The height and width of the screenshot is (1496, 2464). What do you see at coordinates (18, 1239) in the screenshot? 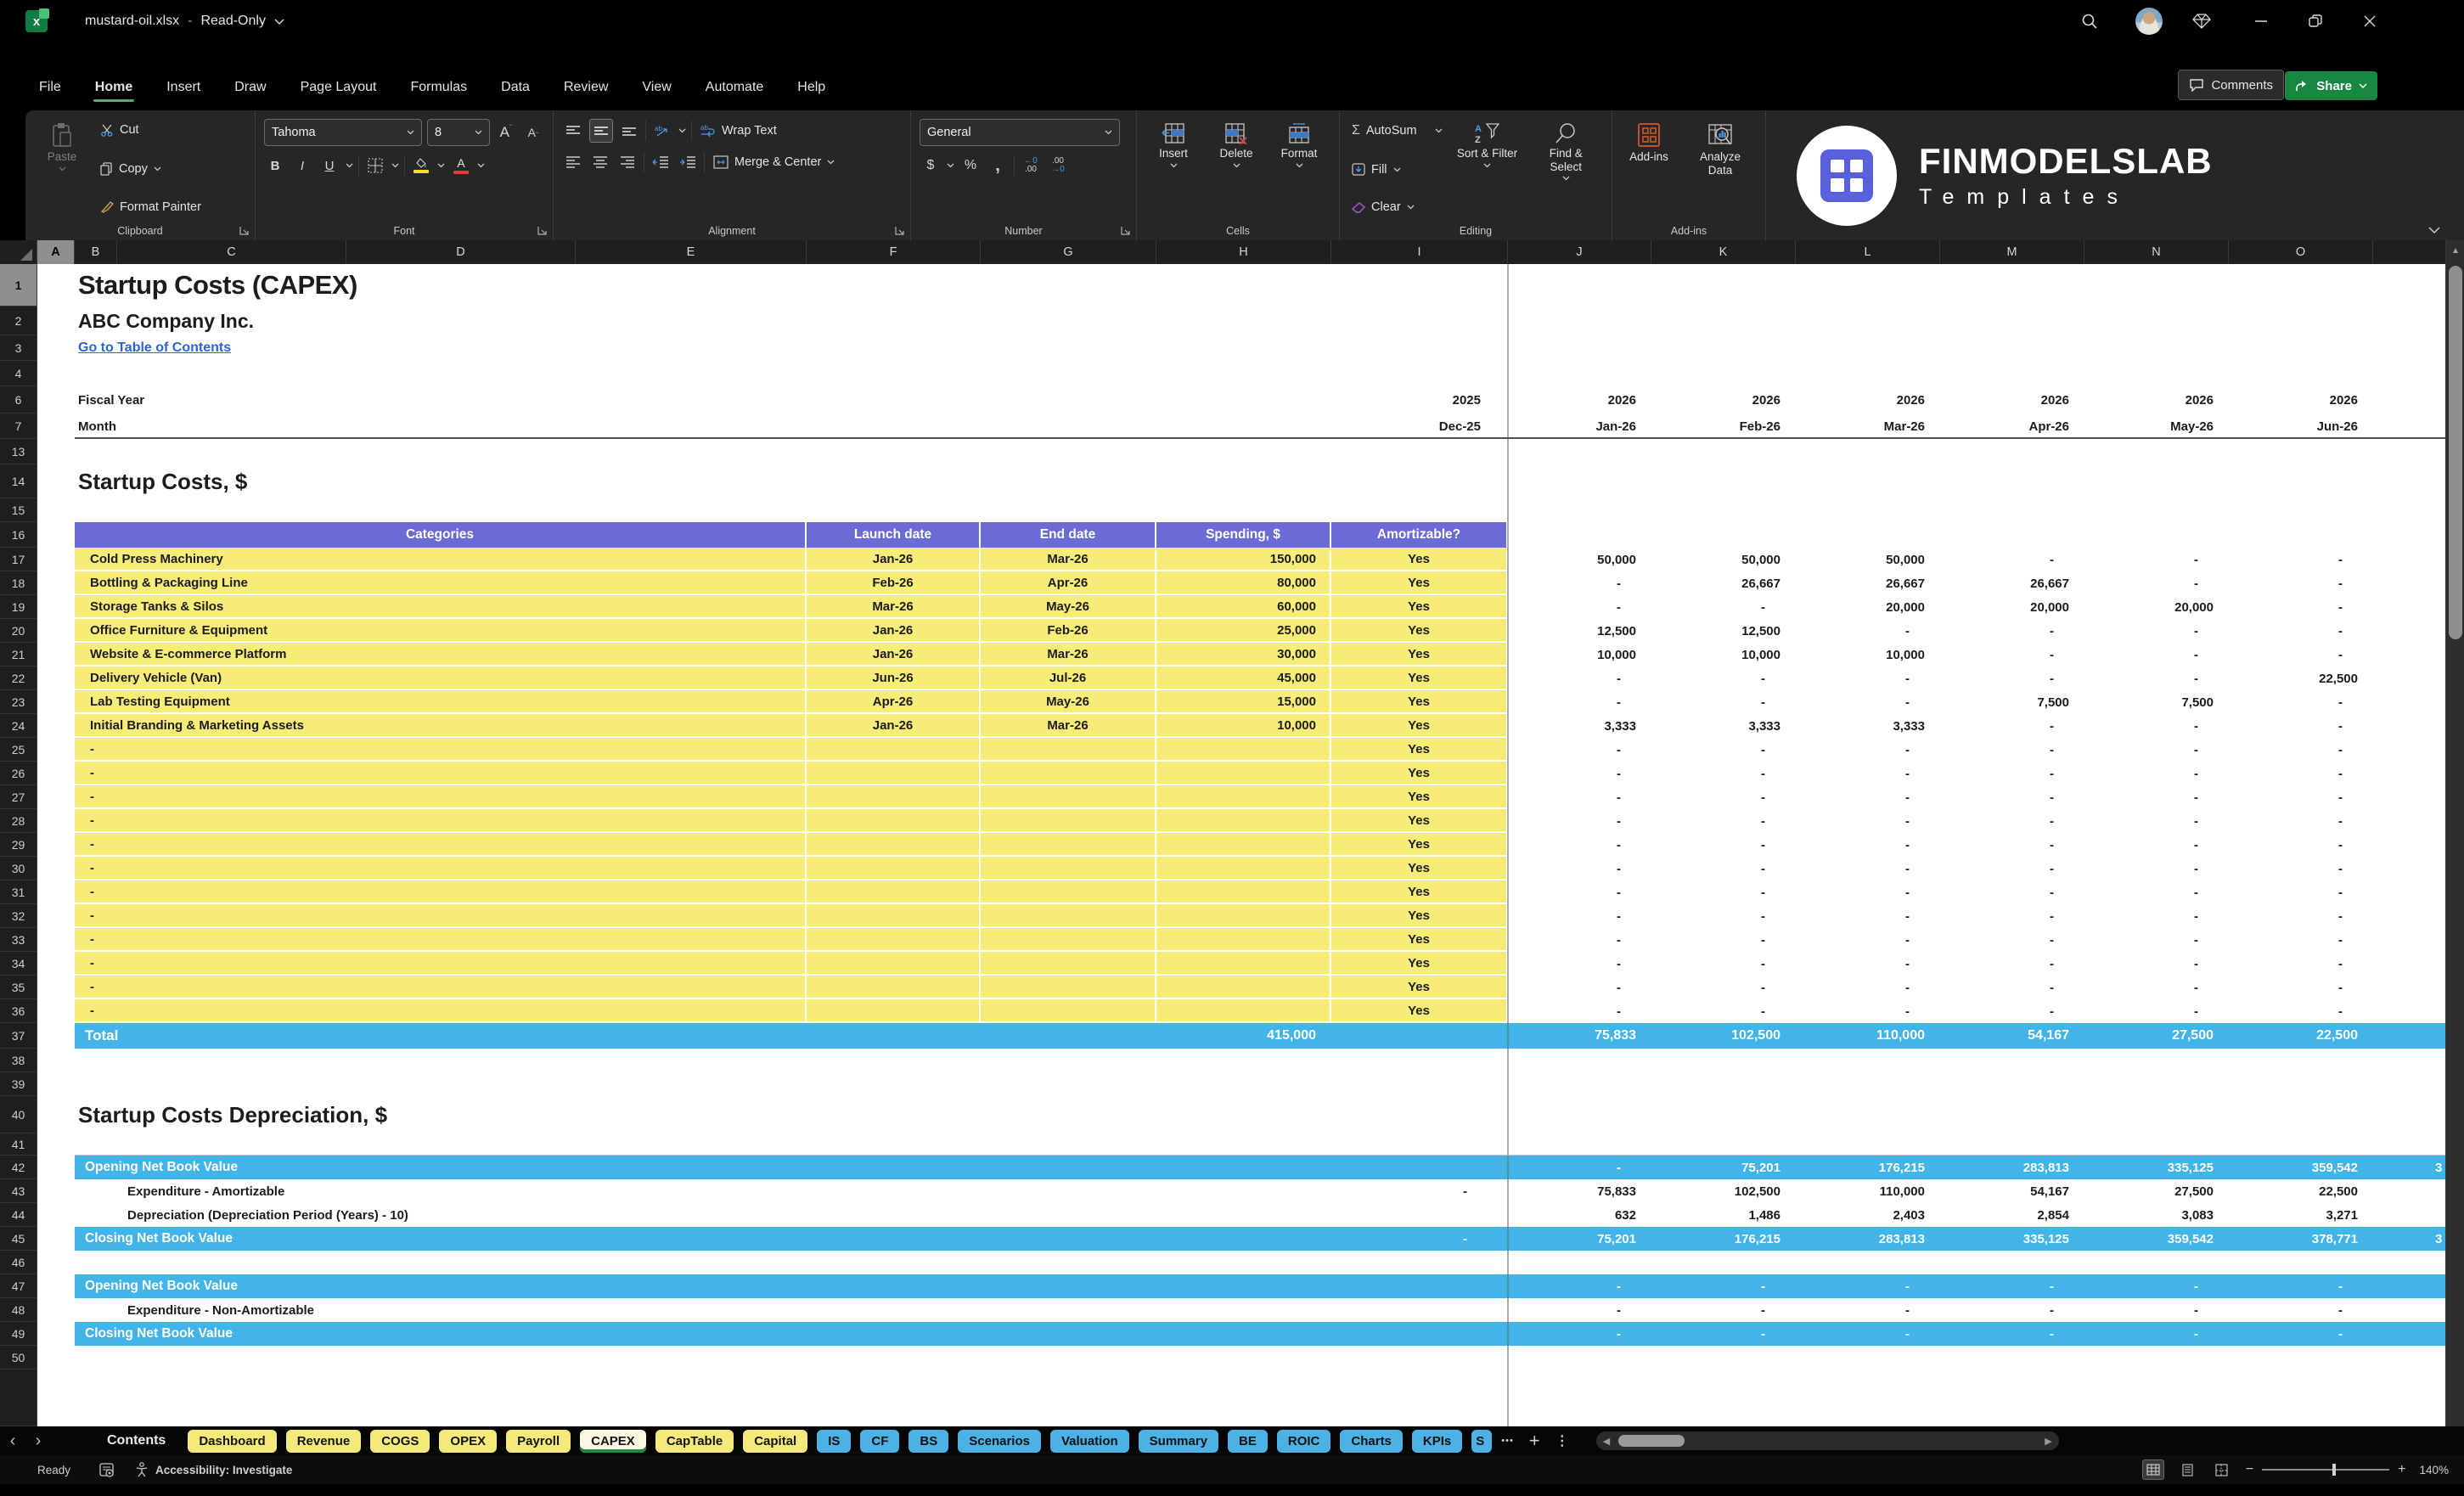
I see `row-header-45: 45` at bounding box center [18, 1239].